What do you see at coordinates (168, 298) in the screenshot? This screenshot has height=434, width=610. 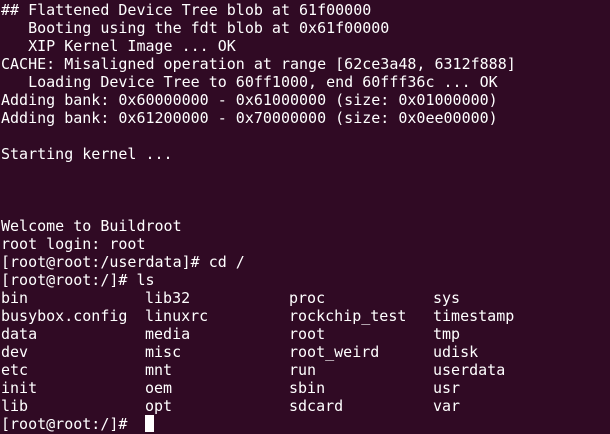 I see `directory-entry: lib32` at bounding box center [168, 298].